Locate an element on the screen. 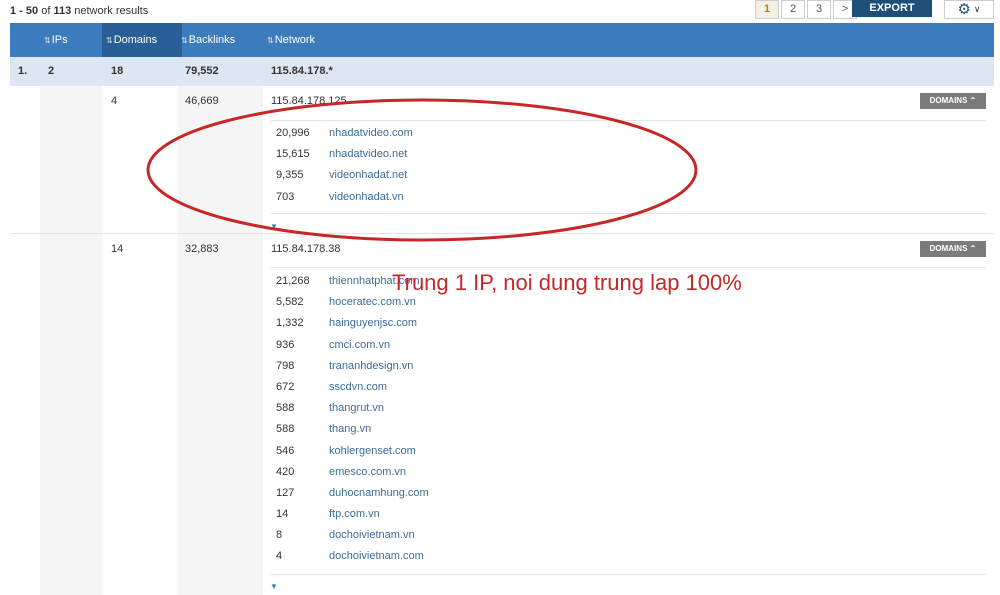  annotation-text: Trung 1 IP, noi dung trung lap 100% is located at coordinates (567, 282).